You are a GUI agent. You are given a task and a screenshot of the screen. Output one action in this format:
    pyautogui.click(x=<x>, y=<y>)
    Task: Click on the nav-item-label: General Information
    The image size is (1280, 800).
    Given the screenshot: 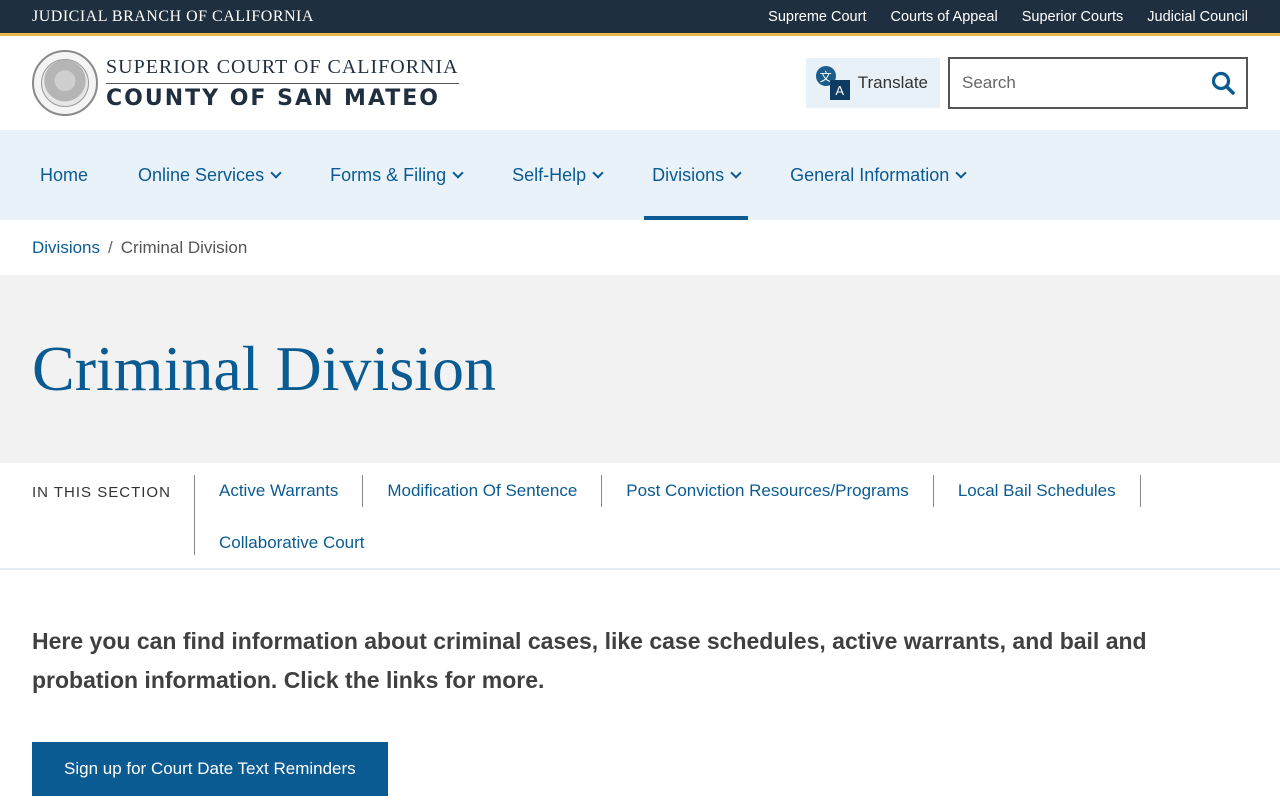 What is the action you would take?
    pyautogui.click(x=870, y=174)
    